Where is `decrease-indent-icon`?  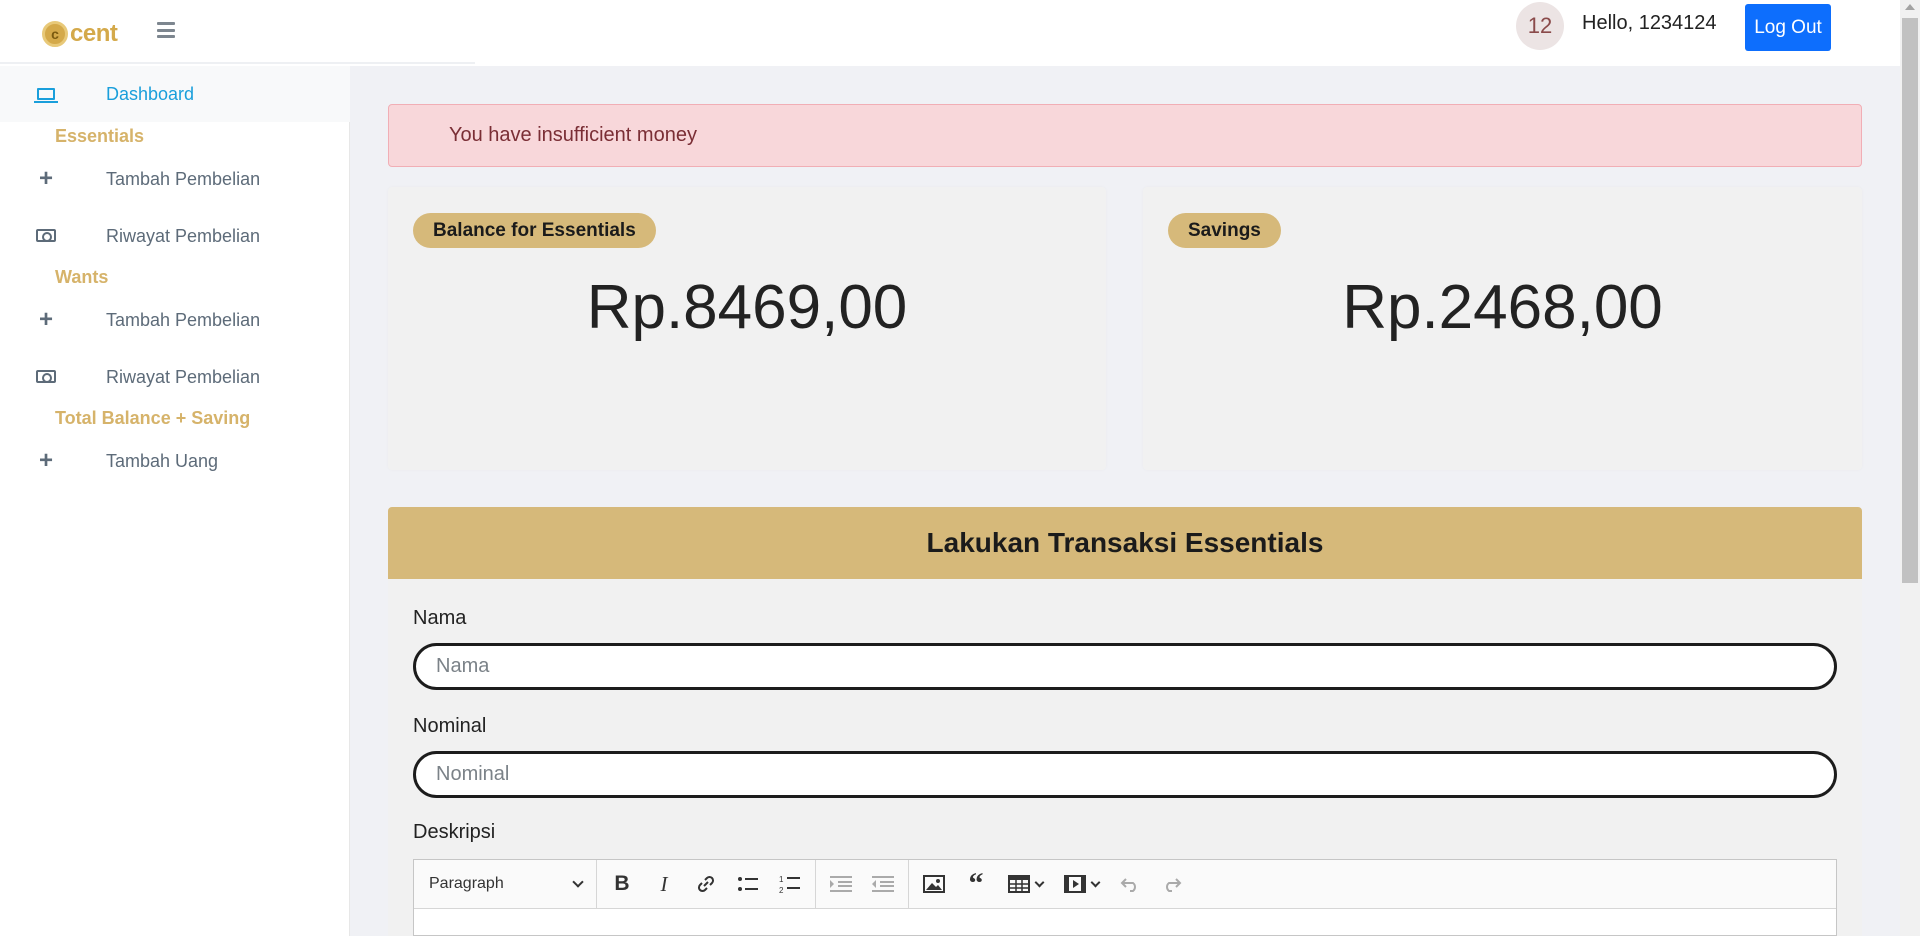
decrease-indent-icon is located at coordinates (883, 884).